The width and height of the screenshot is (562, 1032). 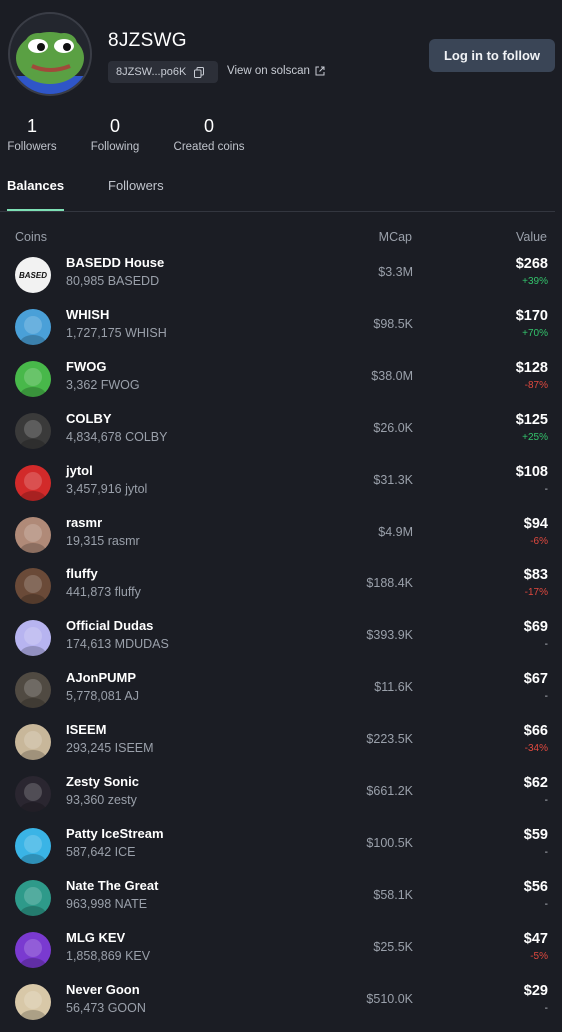 What do you see at coordinates (112, 885) in the screenshot?
I see `coin-name: Nate The Great` at bounding box center [112, 885].